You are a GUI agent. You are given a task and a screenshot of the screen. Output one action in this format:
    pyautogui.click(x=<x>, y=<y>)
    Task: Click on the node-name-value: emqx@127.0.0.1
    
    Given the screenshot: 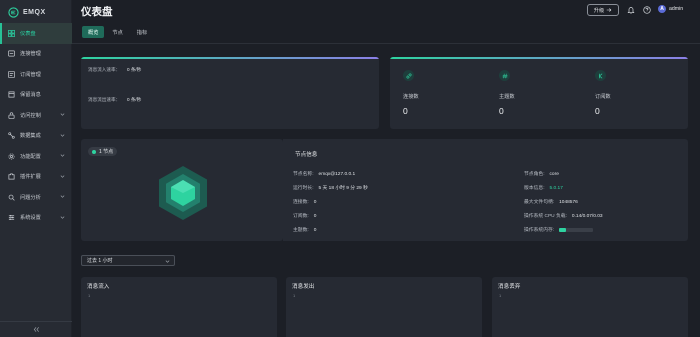 What is the action you would take?
    pyautogui.click(x=337, y=174)
    